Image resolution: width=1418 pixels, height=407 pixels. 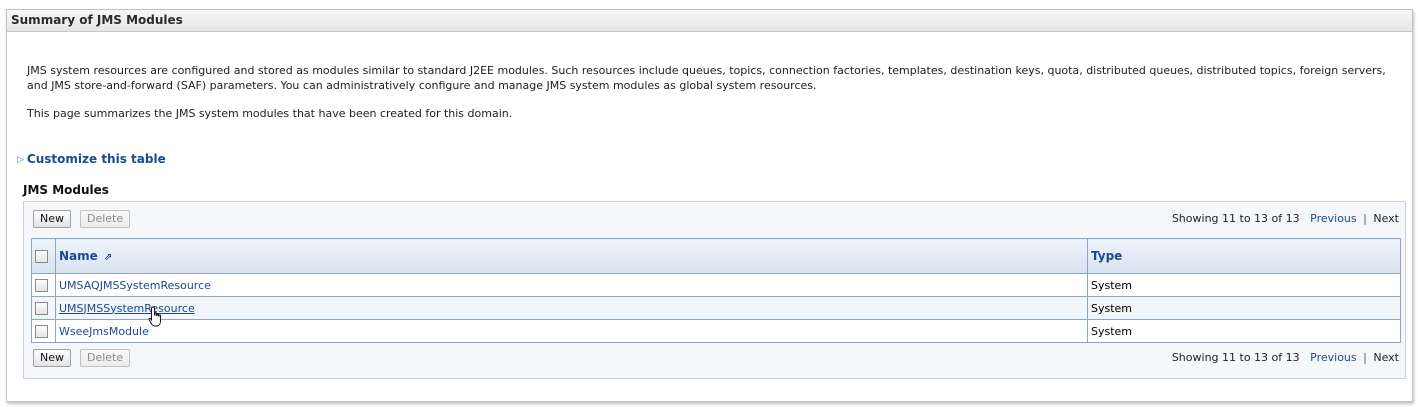 What do you see at coordinates (154, 316) in the screenshot?
I see `hand-cursor-icon` at bounding box center [154, 316].